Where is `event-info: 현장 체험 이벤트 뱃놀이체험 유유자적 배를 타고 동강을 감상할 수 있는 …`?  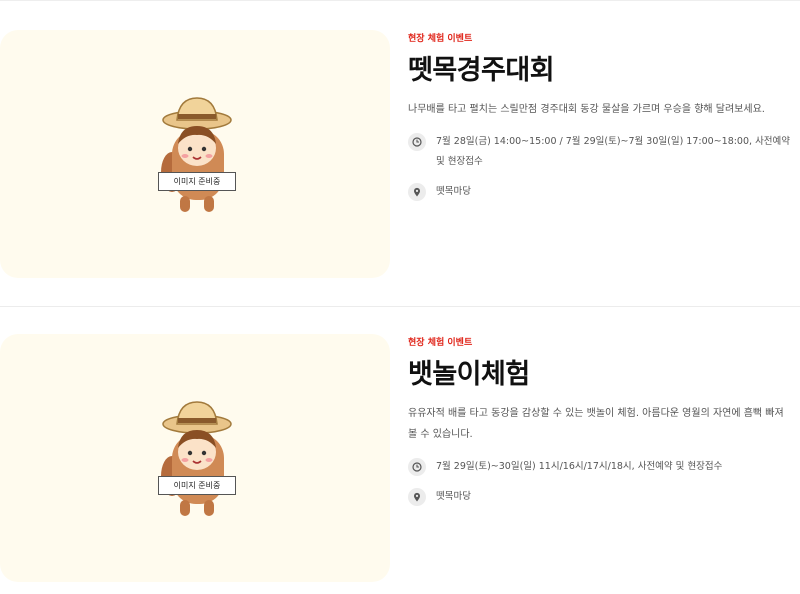 event-info: 현장 체험 이벤트 뱃놀이체험 유유자적 배를 타고 동강을 감상할 수 있는 … is located at coordinates (600, 420).